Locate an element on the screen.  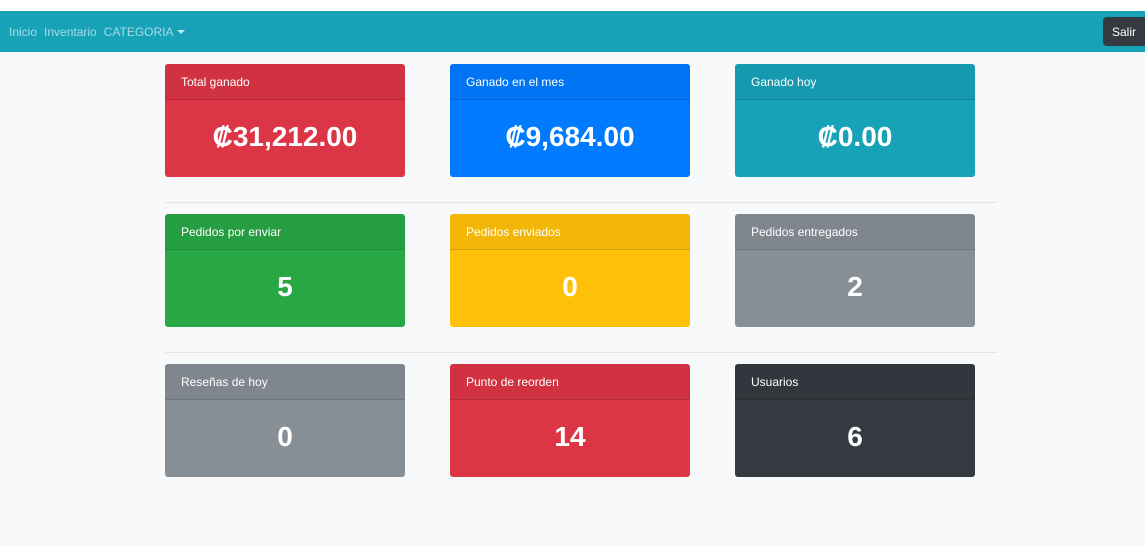
nav-link-inventario: Inventario is located at coordinates (70, 32).